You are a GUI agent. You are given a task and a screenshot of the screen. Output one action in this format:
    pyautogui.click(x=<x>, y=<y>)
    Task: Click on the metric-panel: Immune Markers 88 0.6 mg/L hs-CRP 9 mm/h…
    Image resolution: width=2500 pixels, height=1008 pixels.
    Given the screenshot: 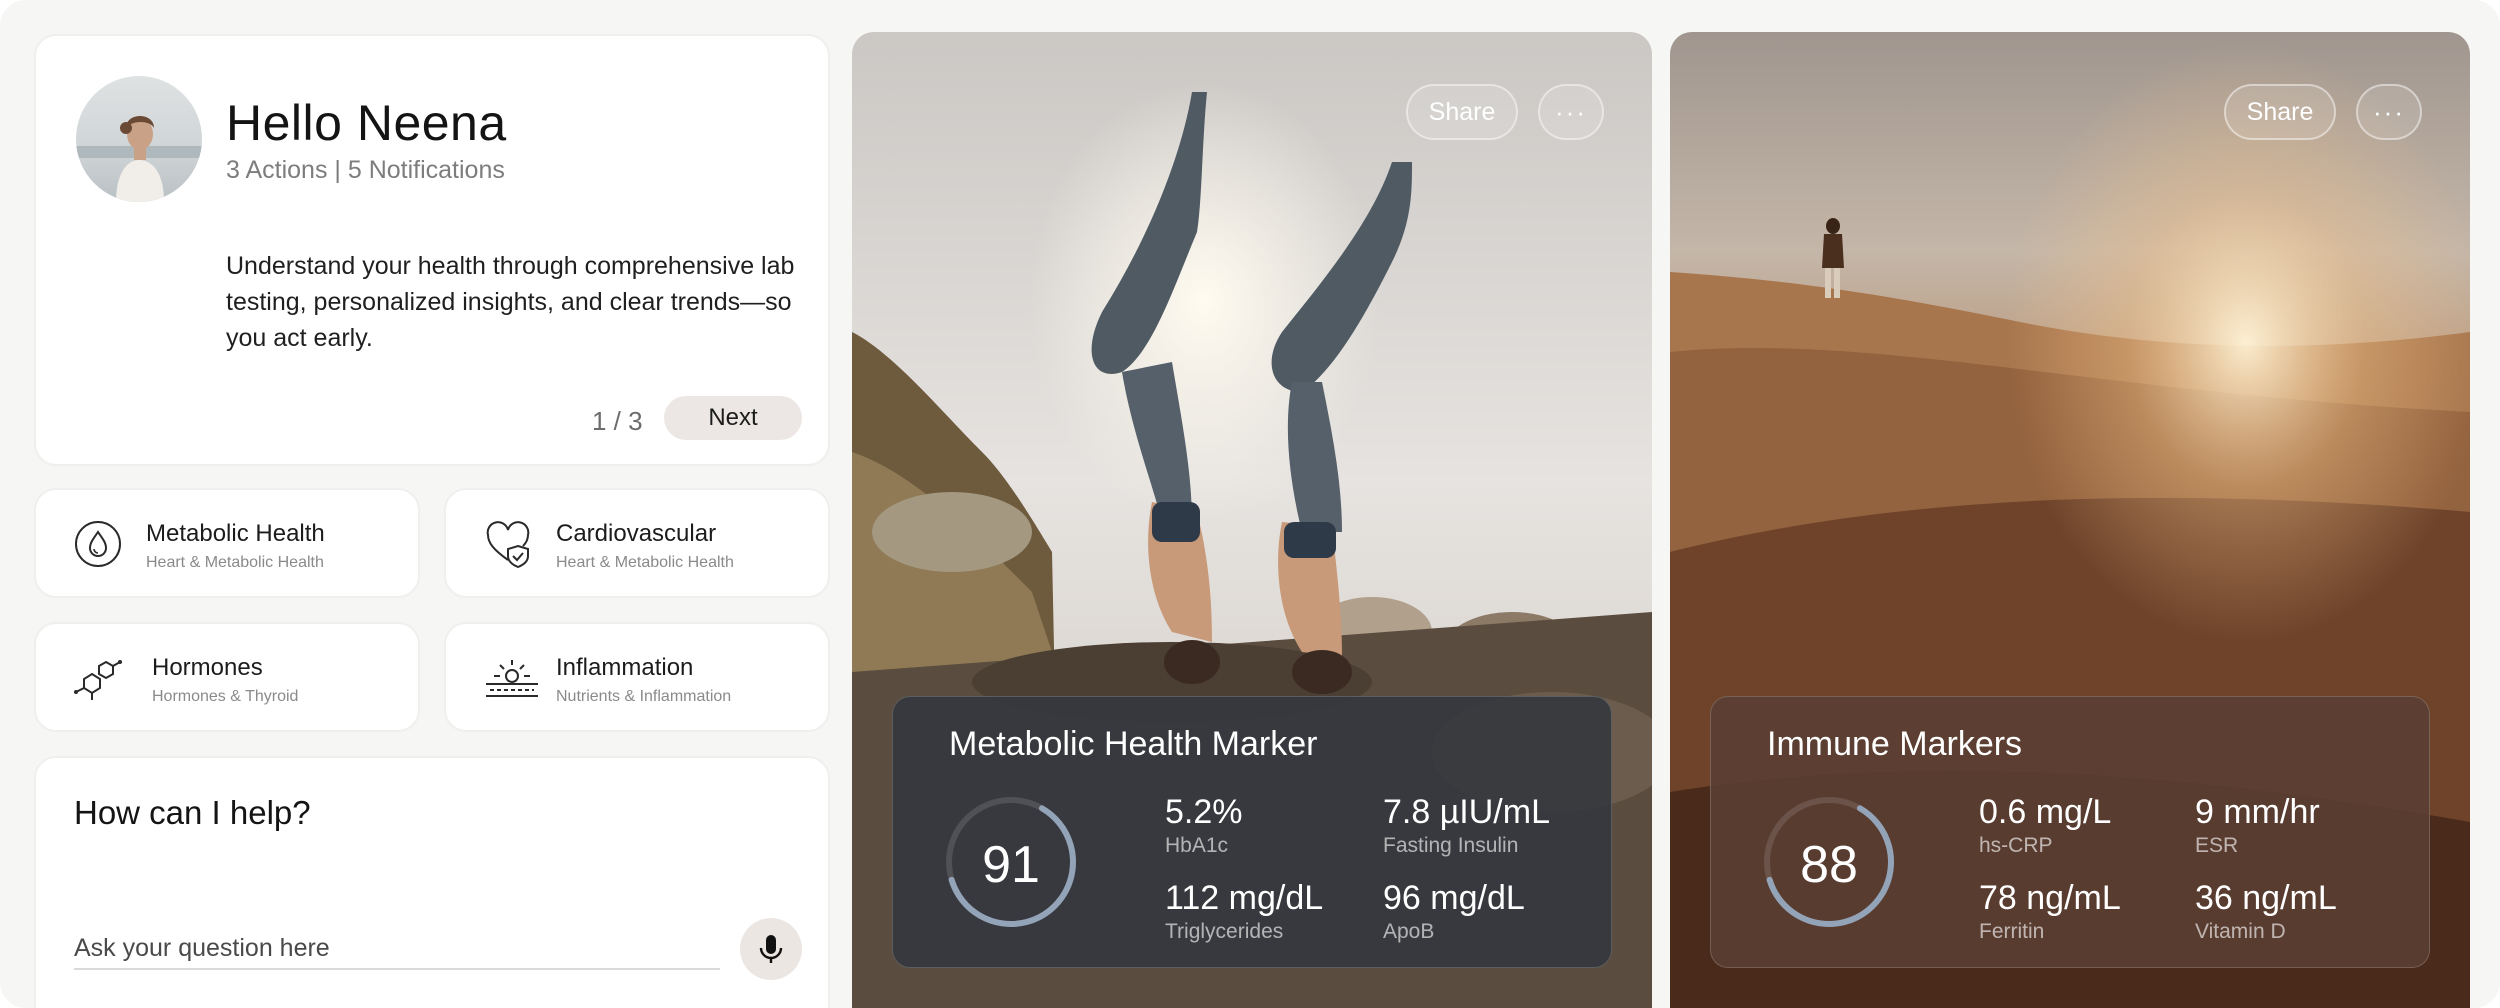 What is the action you would take?
    pyautogui.click(x=2070, y=832)
    